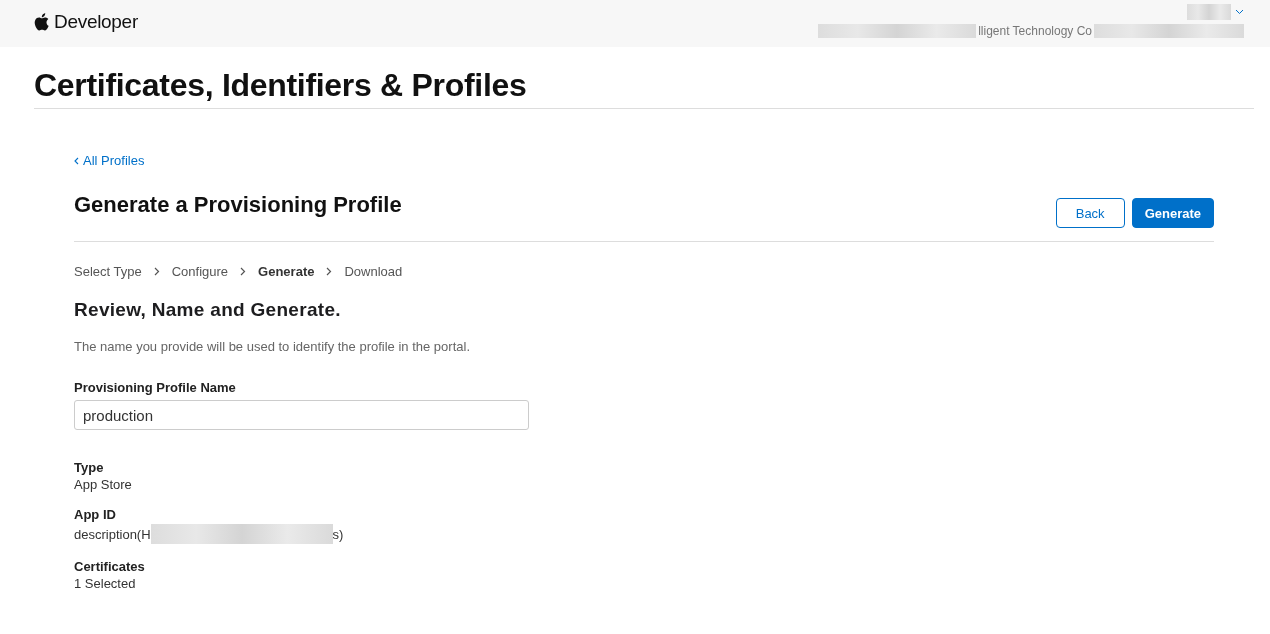 The height and width of the screenshot is (634, 1270). Describe the element at coordinates (89, 467) in the screenshot. I see `detail-label: Type` at that location.